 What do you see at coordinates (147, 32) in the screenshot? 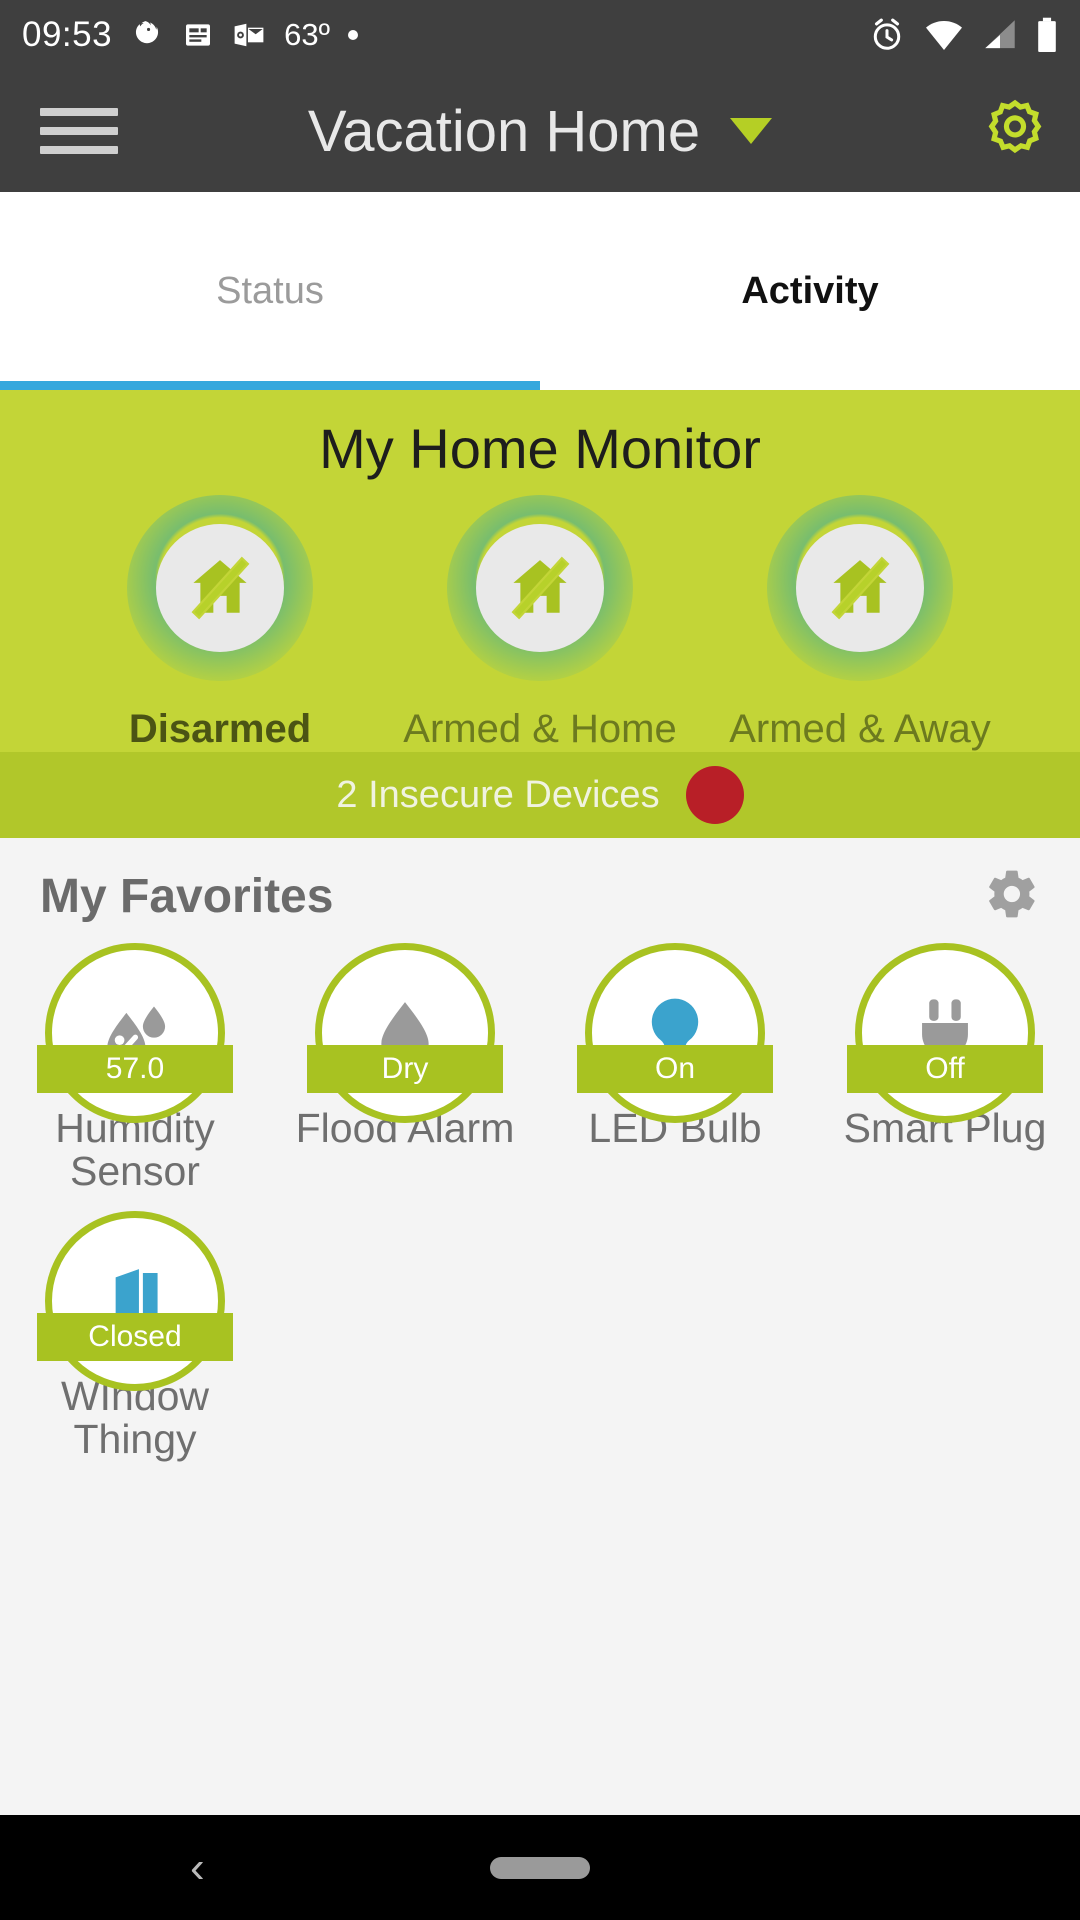
I see `firefox-icon` at bounding box center [147, 32].